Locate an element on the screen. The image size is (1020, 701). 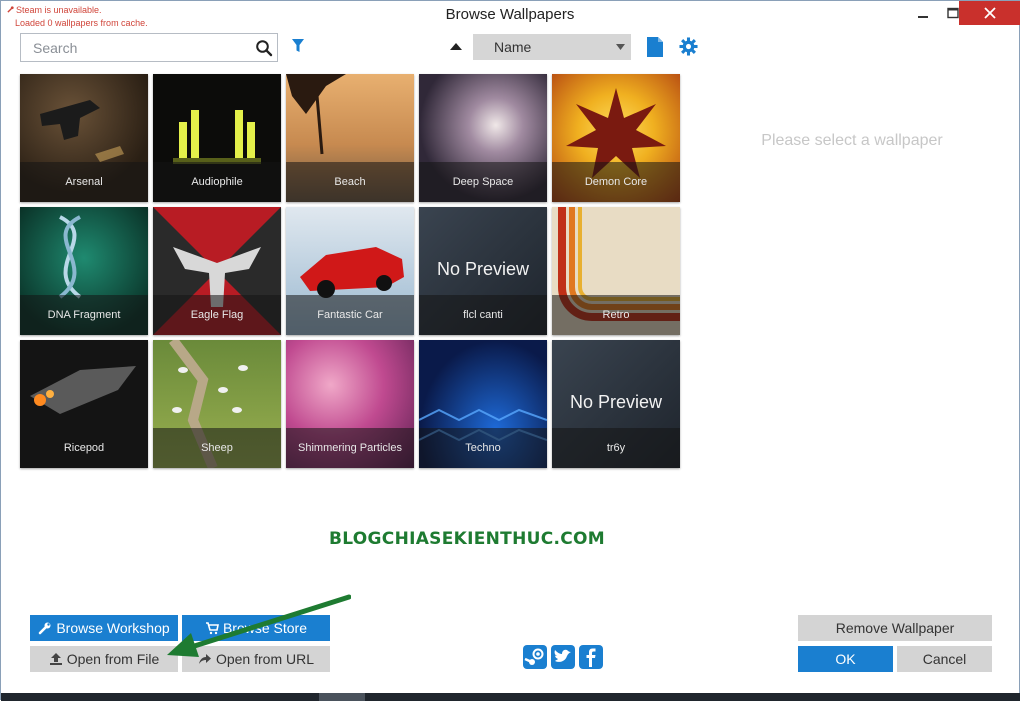
wallpaper-title: Arsenal is located at coordinates (84, 182).